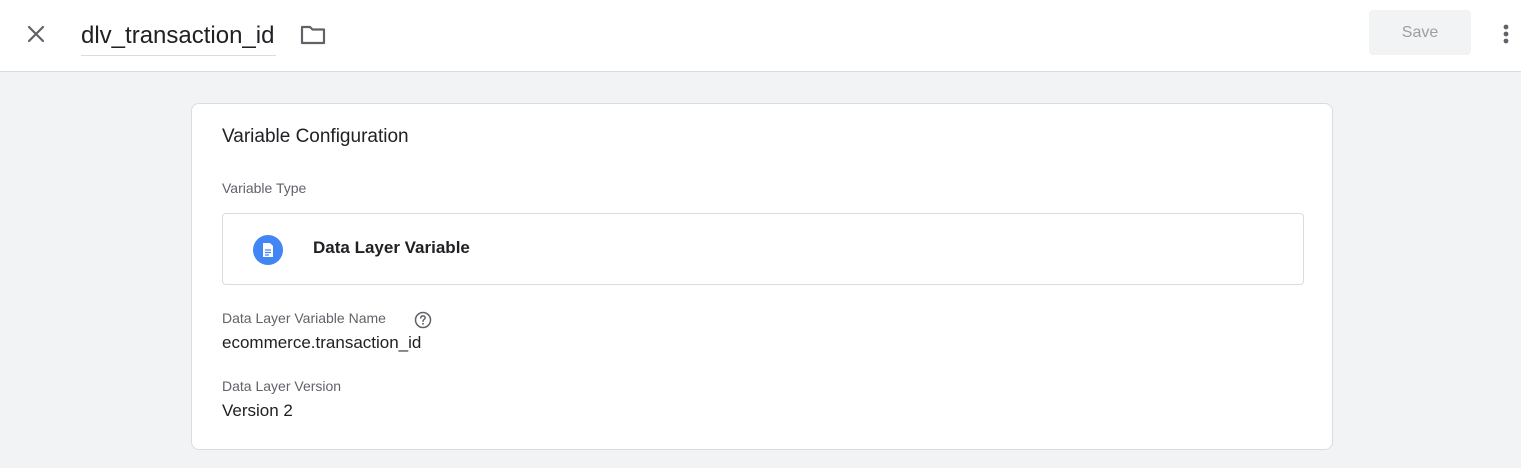 Image resolution: width=1521 pixels, height=468 pixels. Describe the element at coordinates (322, 342) in the screenshot. I see `dlv-name-value: ecommerce.transaction_id` at that location.